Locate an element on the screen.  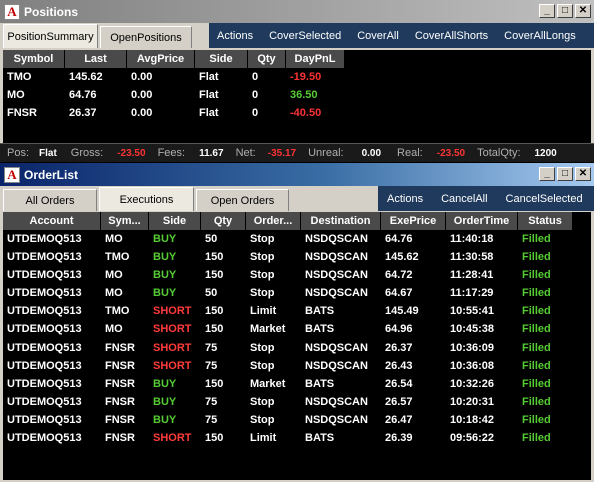
cover-all-button: CoverAll is located at coordinates (378, 36).